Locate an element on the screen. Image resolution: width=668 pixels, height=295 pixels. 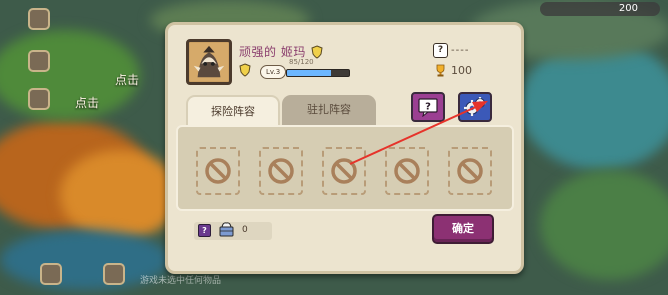
rank-shield-icon is located at coordinates (245, 70).